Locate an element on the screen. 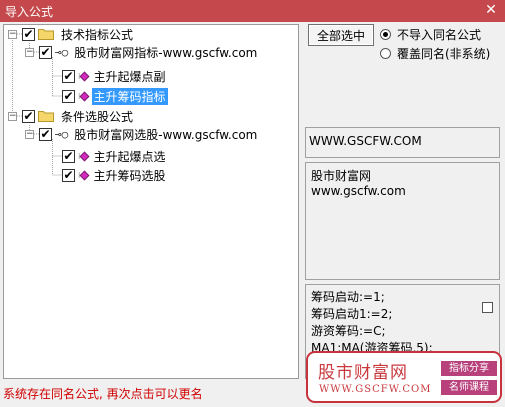 The image size is (505, 407). tree-group-label: 技术指标公式 is located at coordinates (97, 34).